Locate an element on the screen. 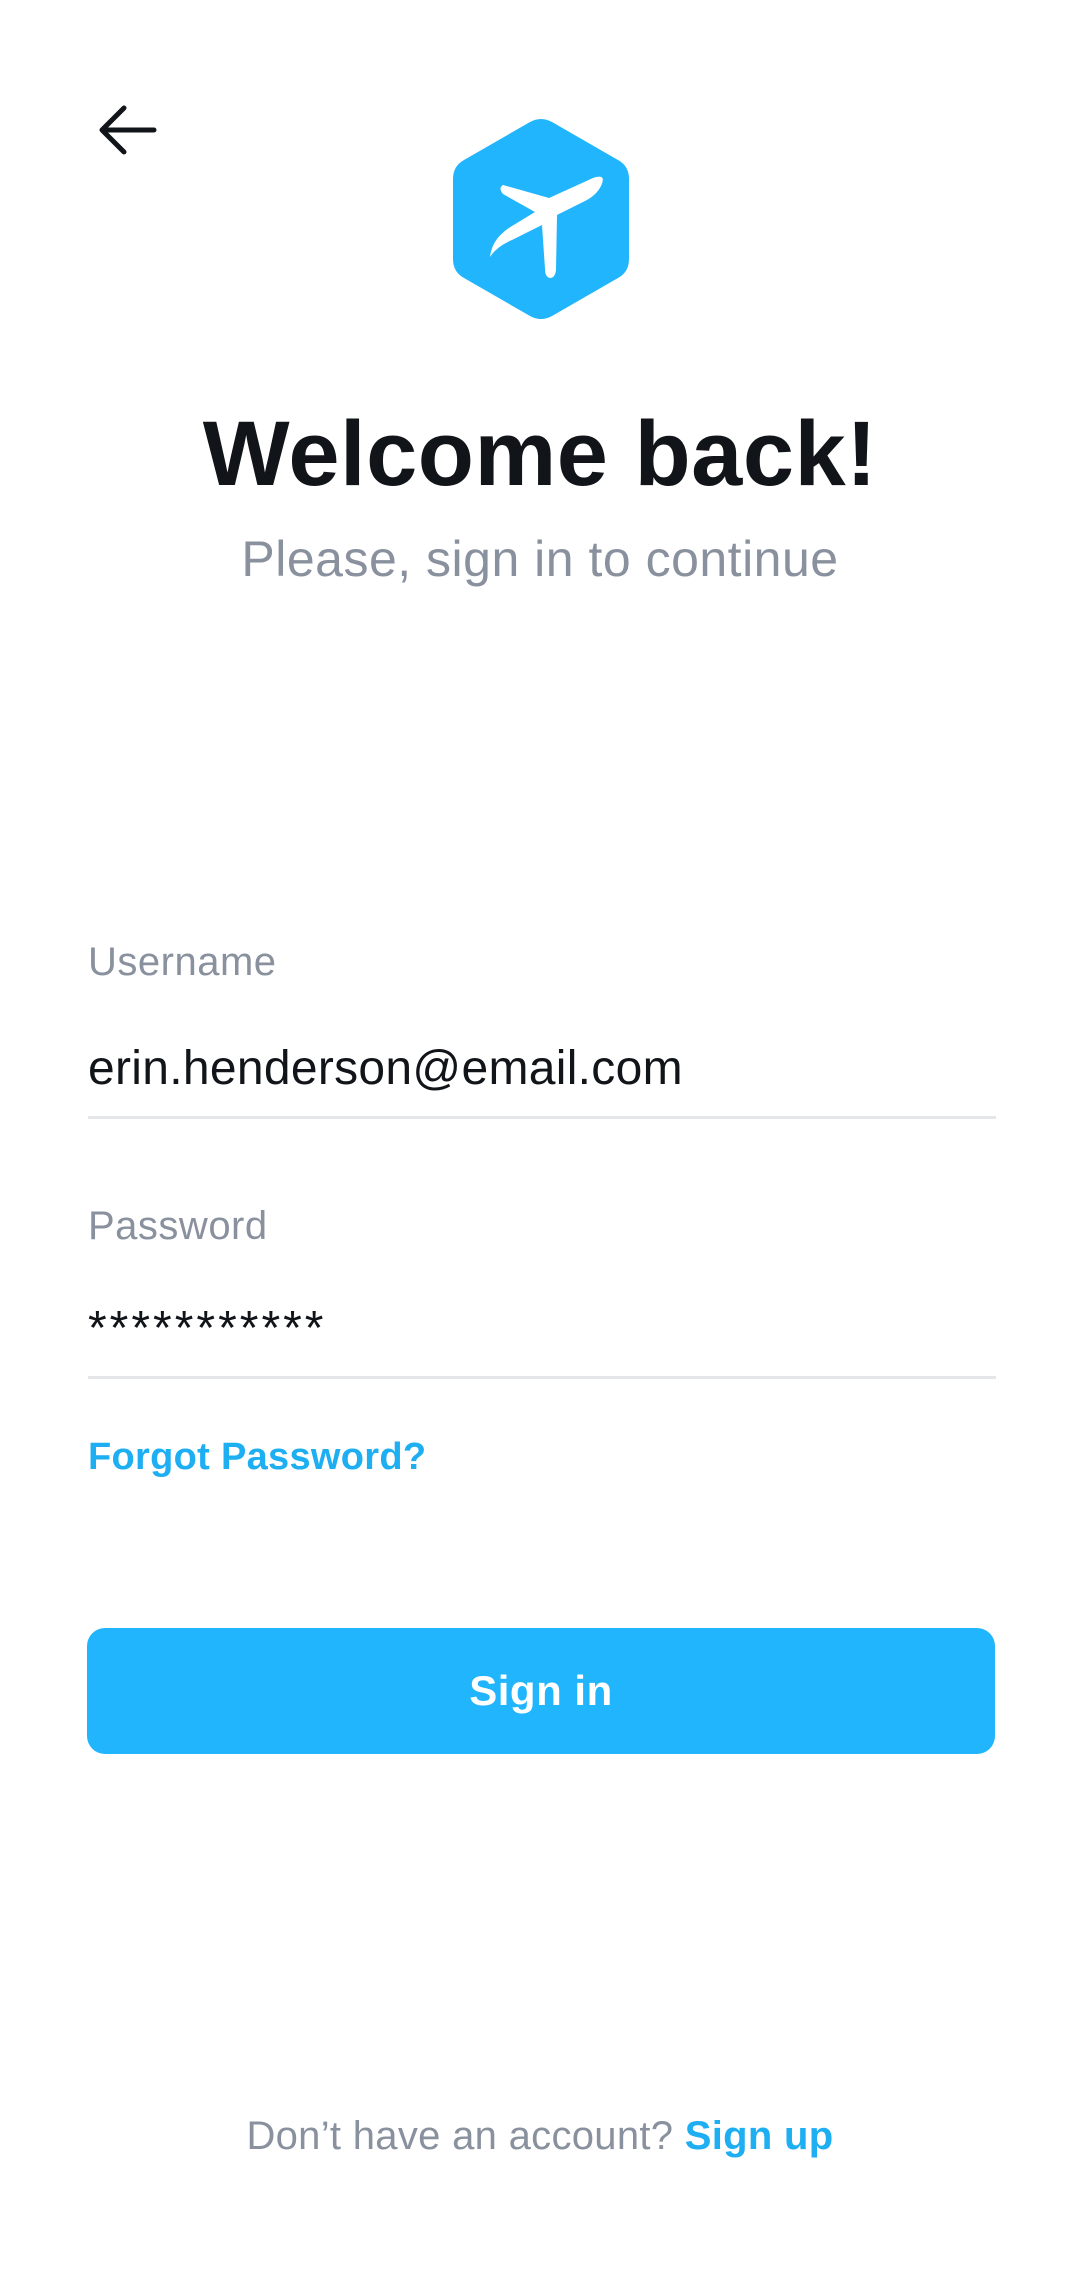  forgot-password-link: Forgot Password? is located at coordinates (257, 1457).